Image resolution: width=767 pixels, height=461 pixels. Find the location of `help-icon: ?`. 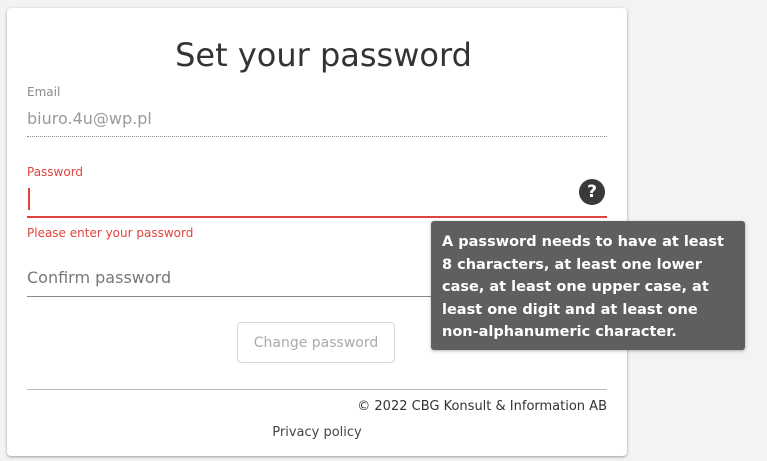

help-icon: ? is located at coordinates (592, 192).